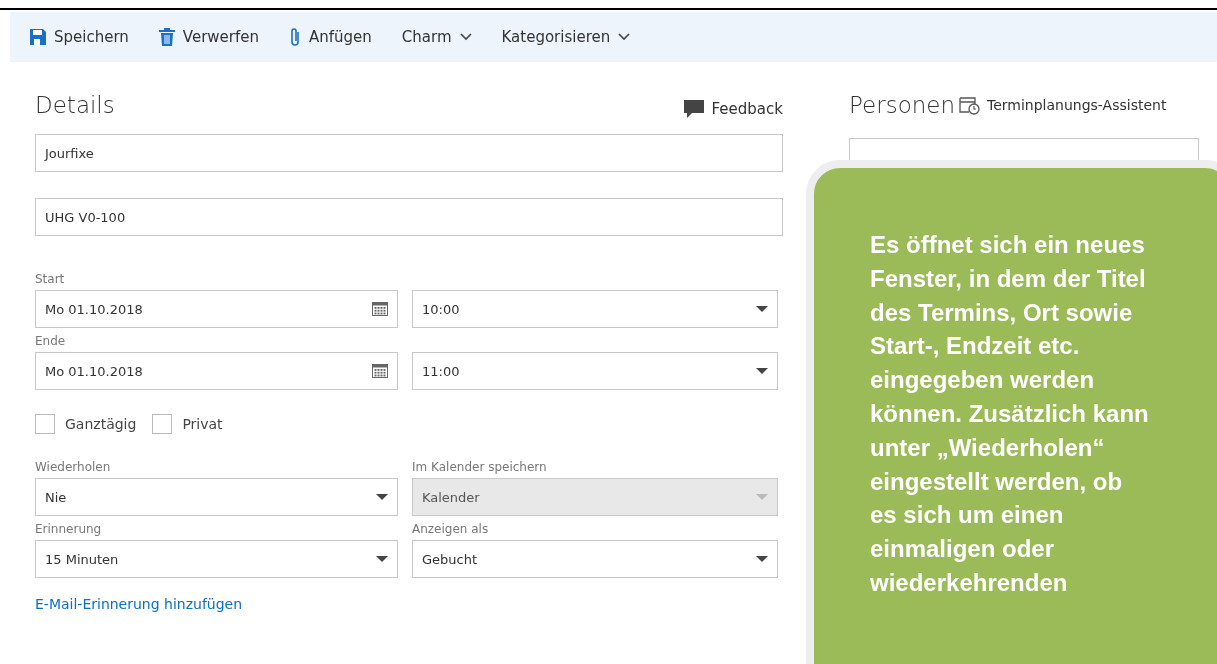 This screenshot has height=664, width=1217. What do you see at coordinates (970, 105) in the screenshot?
I see `calendar-clock-icon` at bounding box center [970, 105].